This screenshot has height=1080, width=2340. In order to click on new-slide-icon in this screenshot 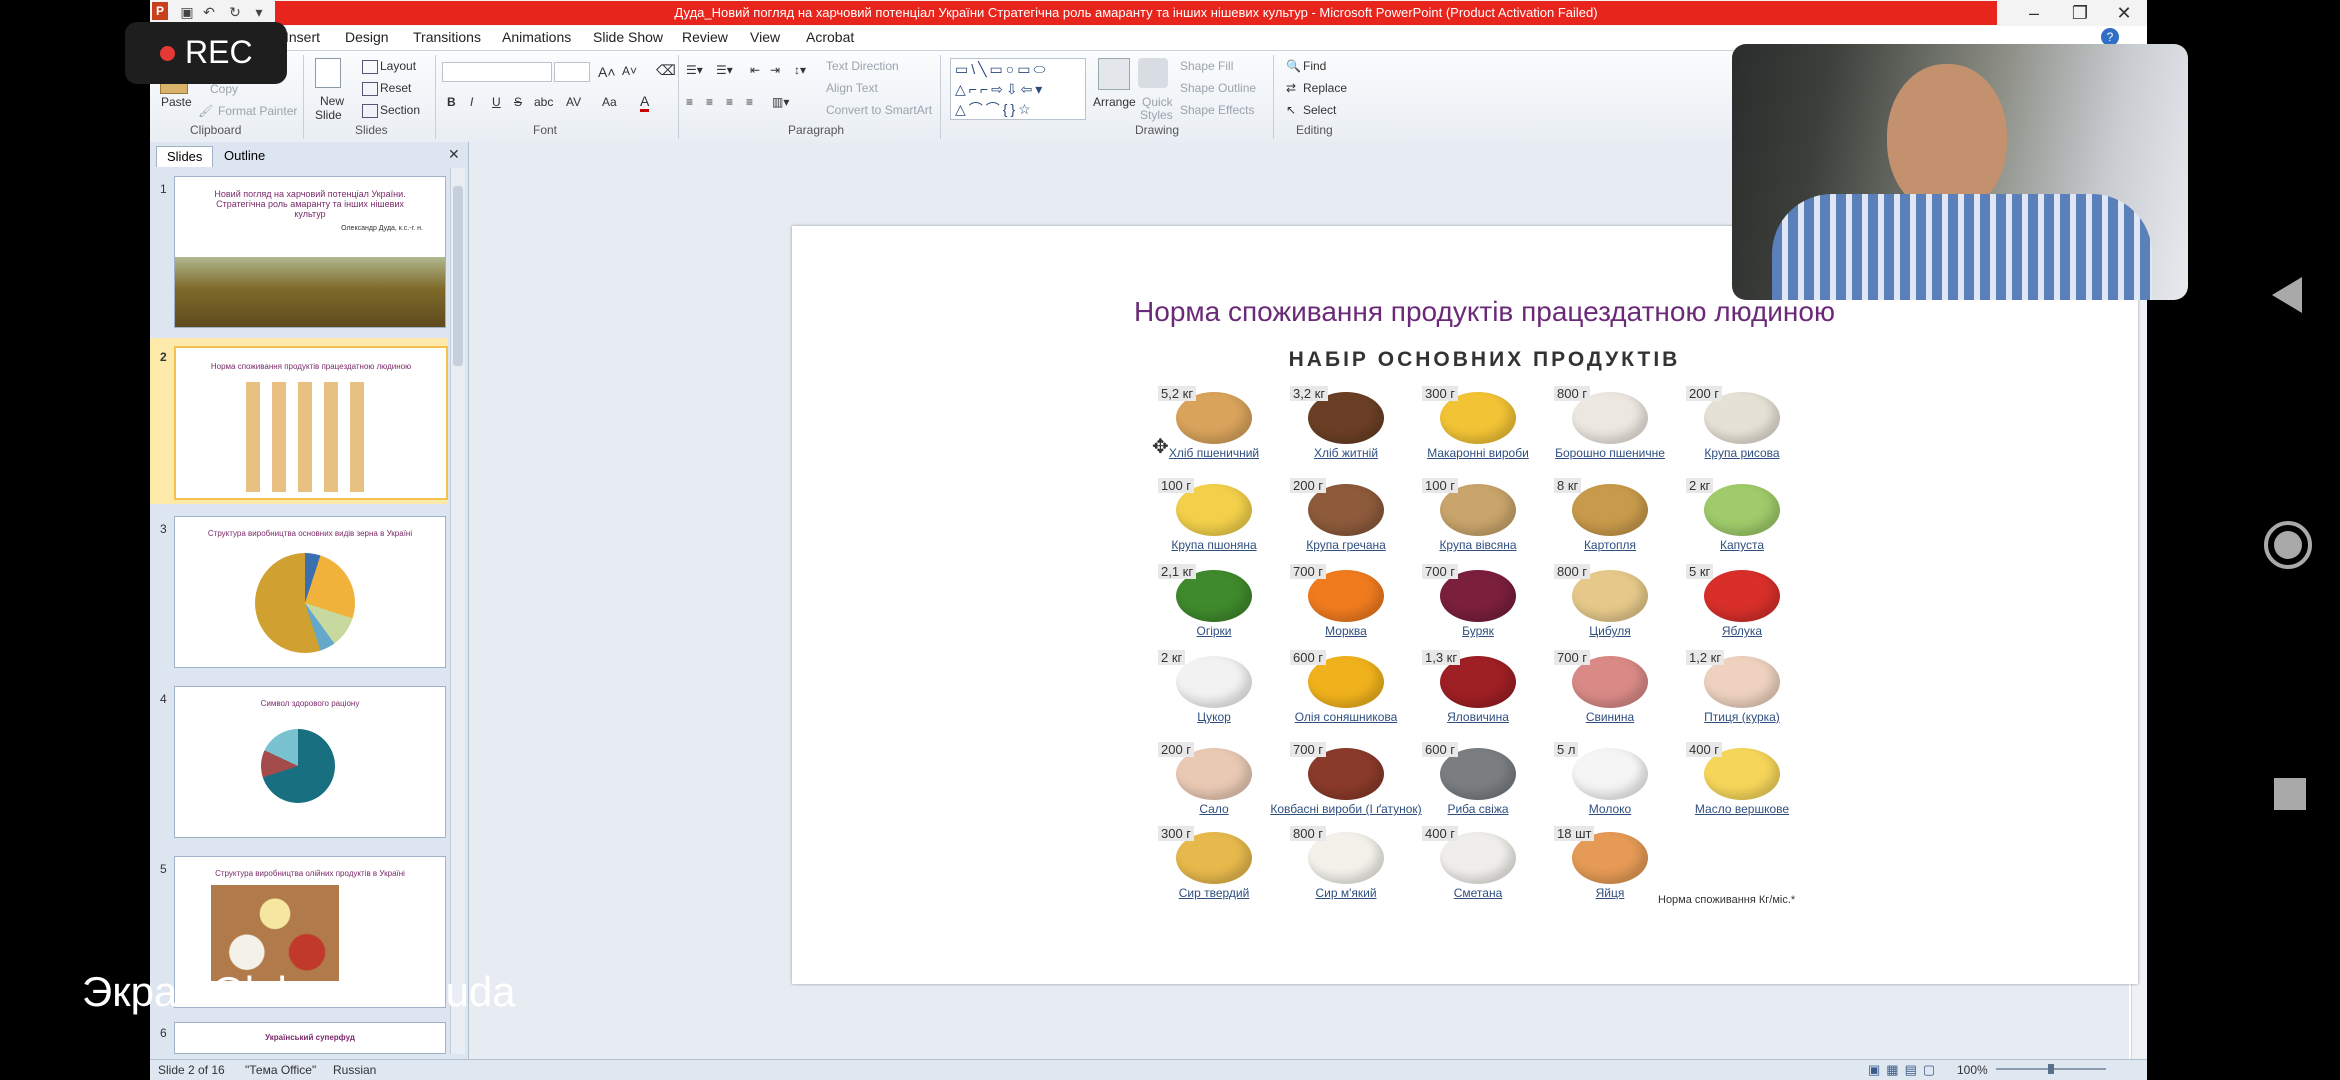, I will do `click(328, 73)`.